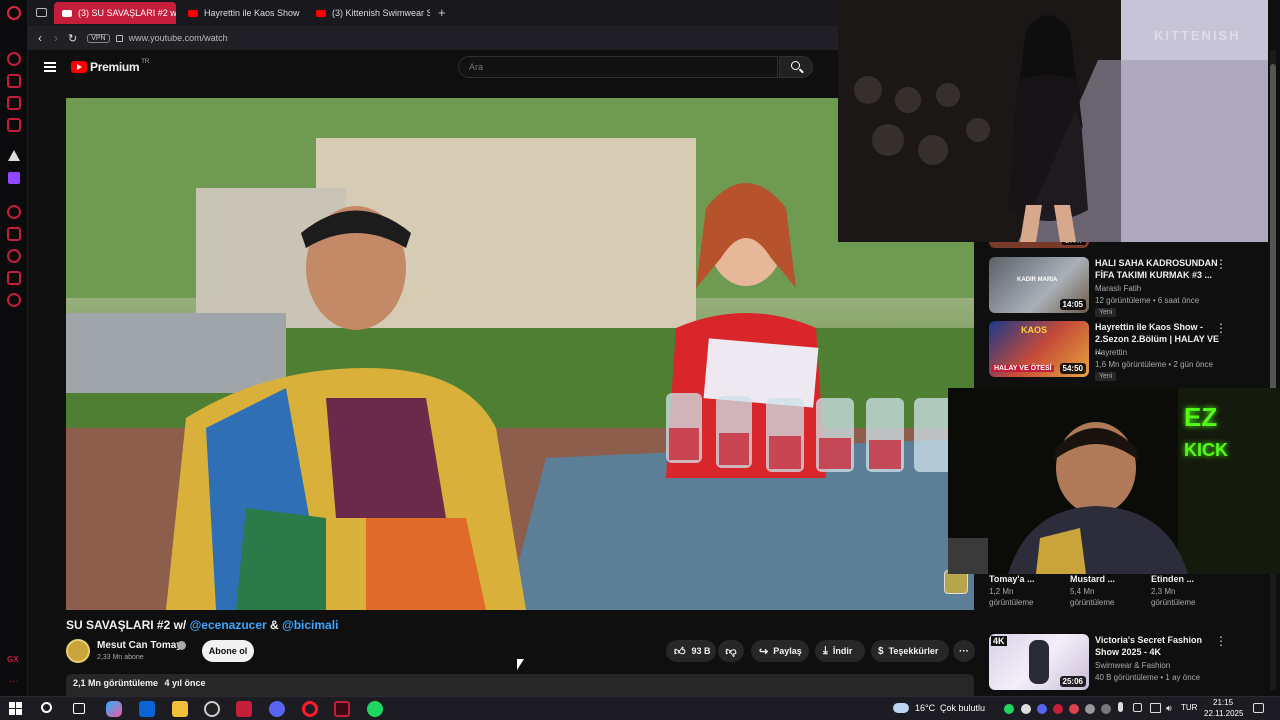 Image resolution: width=1280 pixels, height=720 pixels. What do you see at coordinates (1158, 646) in the screenshot?
I see `recommendation-title: Victoria's Secret Fashion Show 2025 - 4K` at bounding box center [1158, 646].